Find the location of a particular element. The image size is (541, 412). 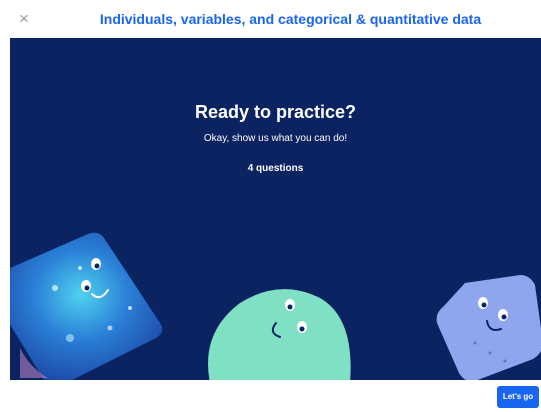

hero-subtitle: Okay, show us what you can do! is located at coordinates (275, 138).